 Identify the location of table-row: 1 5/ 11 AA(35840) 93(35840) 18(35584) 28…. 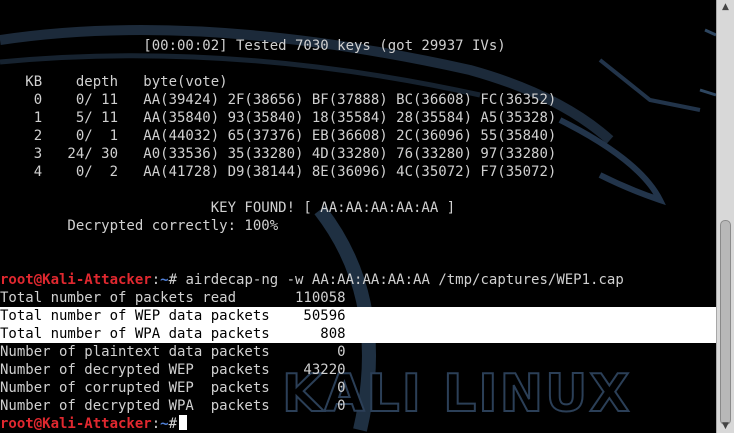
(278, 118).